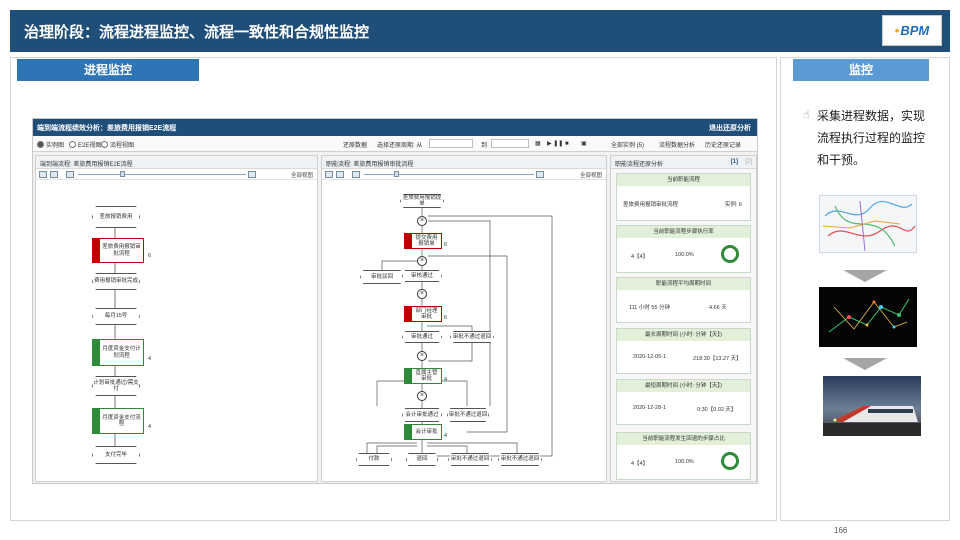  What do you see at coordinates (423, 241) in the screenshot?
I see `flow-task: 提交费用报销单` at bounding box center [423, 241].